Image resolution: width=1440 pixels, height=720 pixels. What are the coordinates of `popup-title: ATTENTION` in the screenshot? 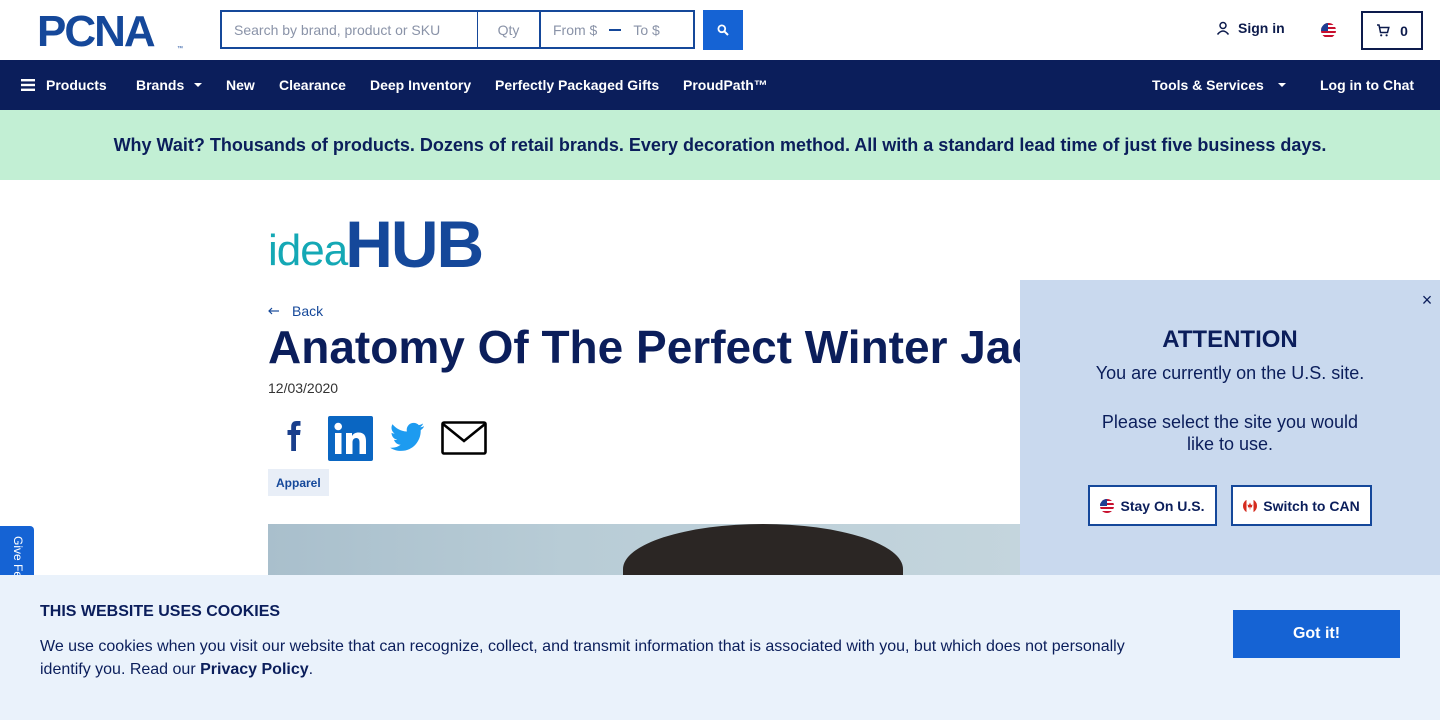 It's located at (1230, 339).